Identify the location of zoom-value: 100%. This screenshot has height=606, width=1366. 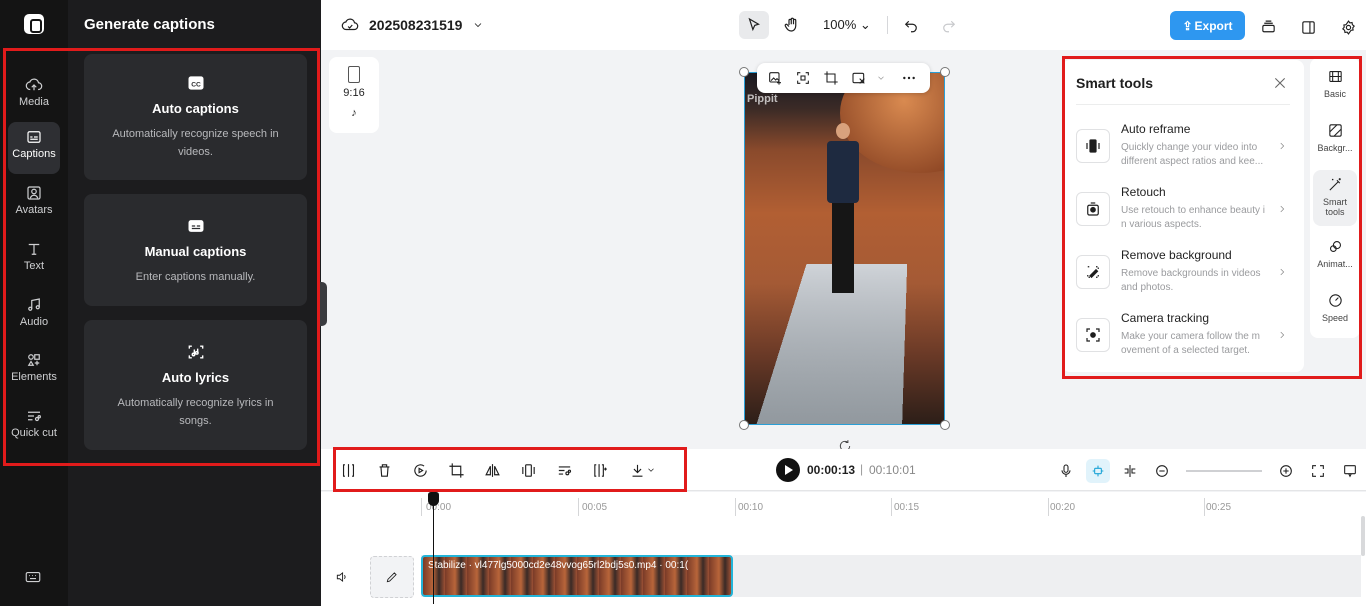
(840, 24).